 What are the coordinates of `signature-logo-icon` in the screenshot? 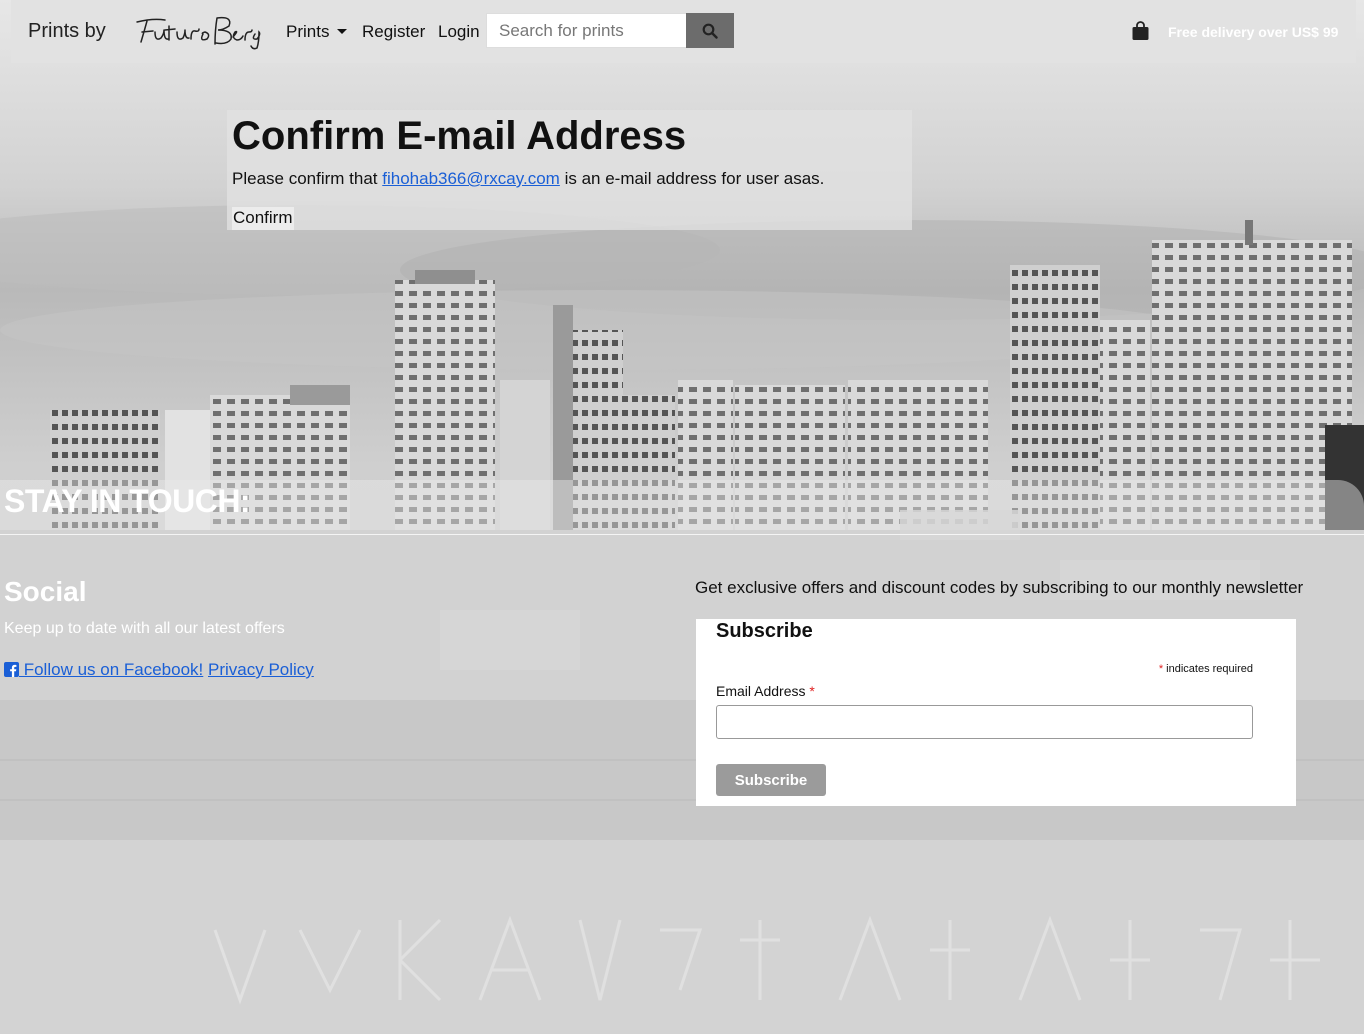 It's located at (198, 33).